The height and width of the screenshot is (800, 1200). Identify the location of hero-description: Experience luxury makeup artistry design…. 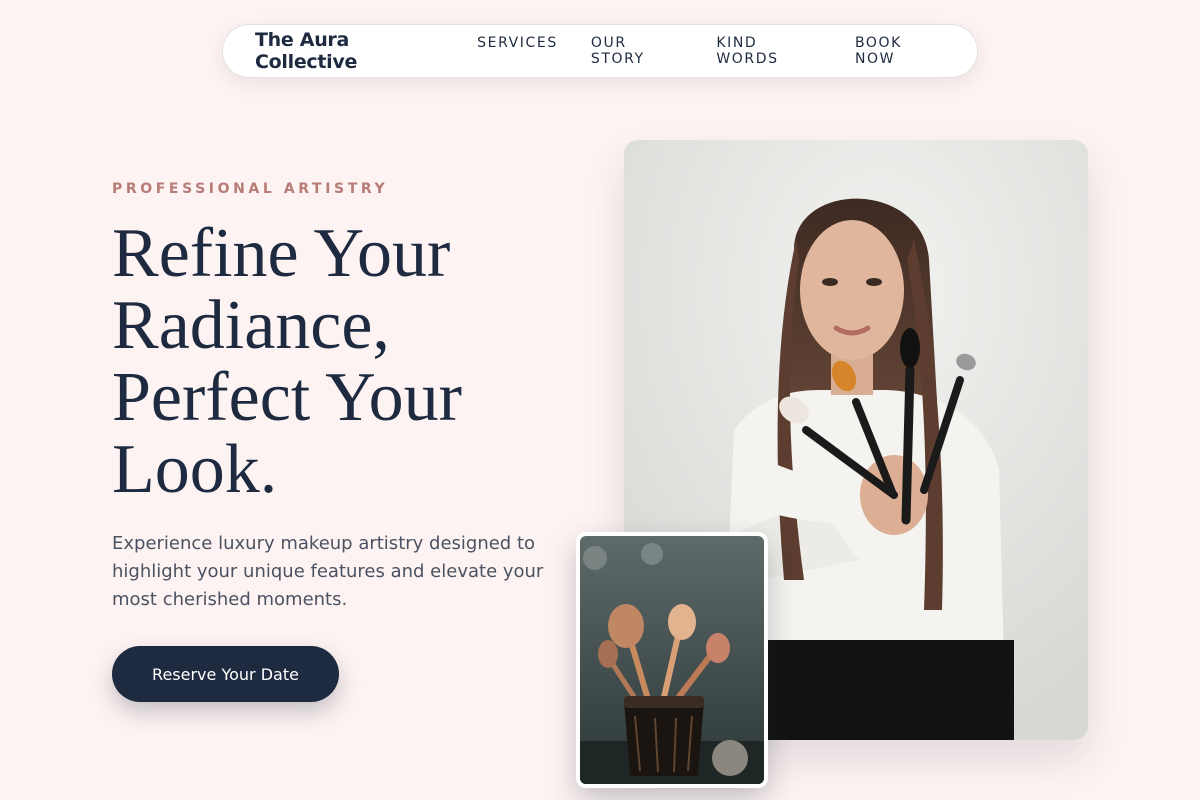
(328, 571).